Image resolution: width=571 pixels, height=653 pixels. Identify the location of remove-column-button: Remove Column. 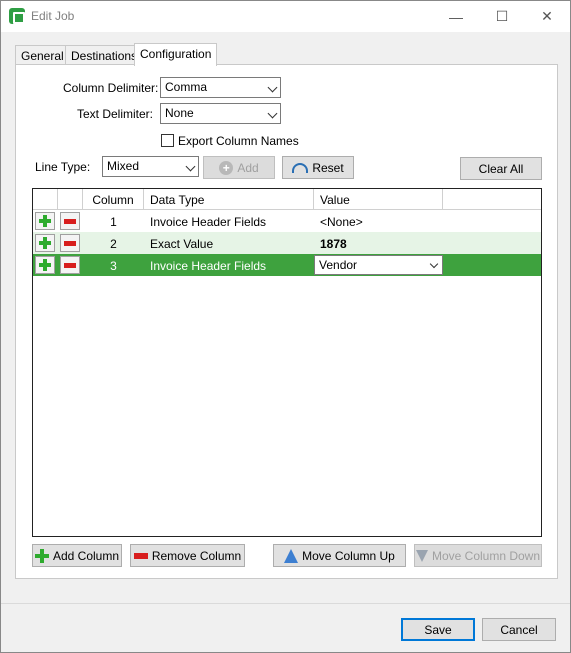
(187, 555).